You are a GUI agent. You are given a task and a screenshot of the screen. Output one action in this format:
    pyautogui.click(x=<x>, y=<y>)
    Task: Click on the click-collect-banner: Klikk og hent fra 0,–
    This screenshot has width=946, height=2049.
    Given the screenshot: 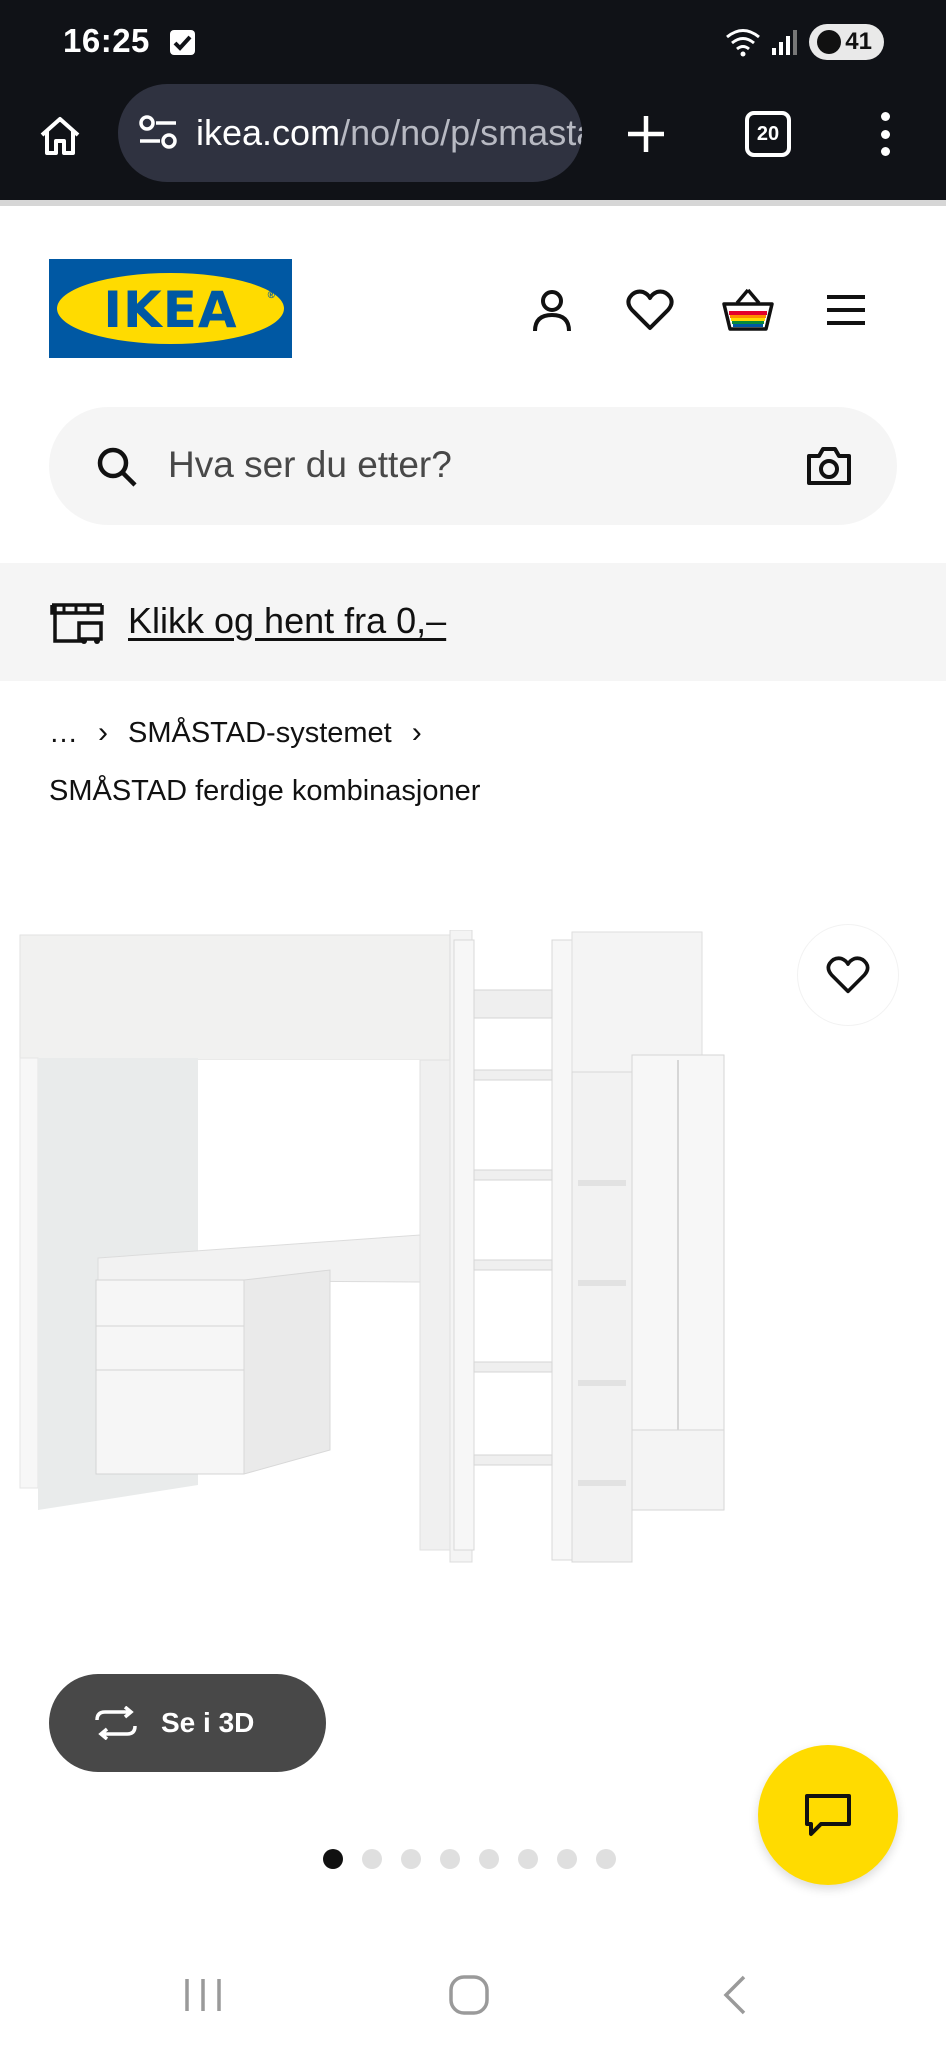 What is the action you would take?
    pyautogui.click(x=473, y=622)
    